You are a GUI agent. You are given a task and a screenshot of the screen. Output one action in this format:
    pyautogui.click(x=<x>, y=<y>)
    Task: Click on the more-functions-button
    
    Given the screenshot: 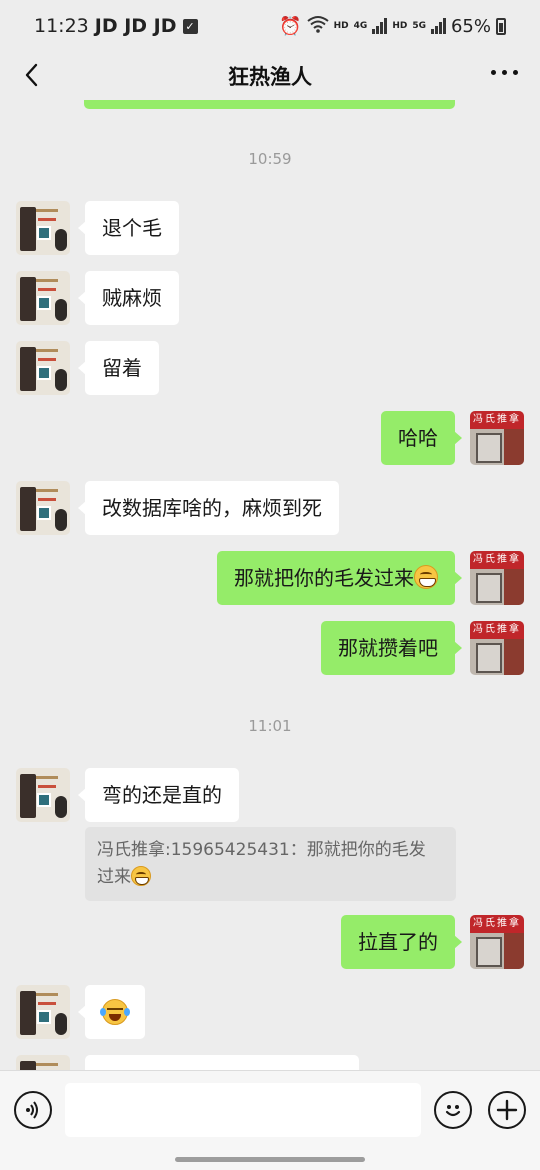 What is the action you would take?
    pyautogui.click(x=507, y=1110)
    